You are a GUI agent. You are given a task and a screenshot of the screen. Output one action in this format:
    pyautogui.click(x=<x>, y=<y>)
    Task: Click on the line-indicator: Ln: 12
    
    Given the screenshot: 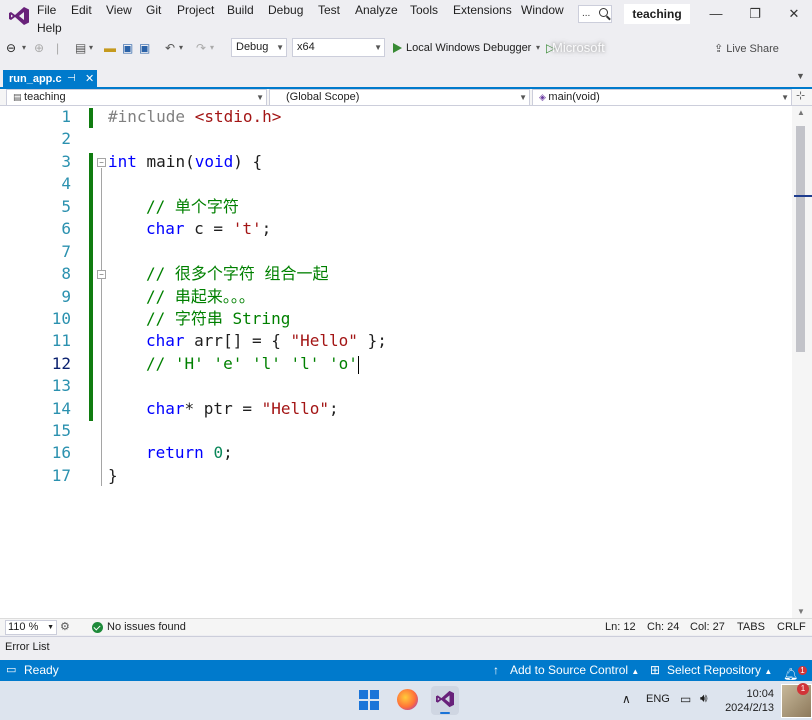 What is the action you would take?
    pyautogui.click(x=620, y=627)
    